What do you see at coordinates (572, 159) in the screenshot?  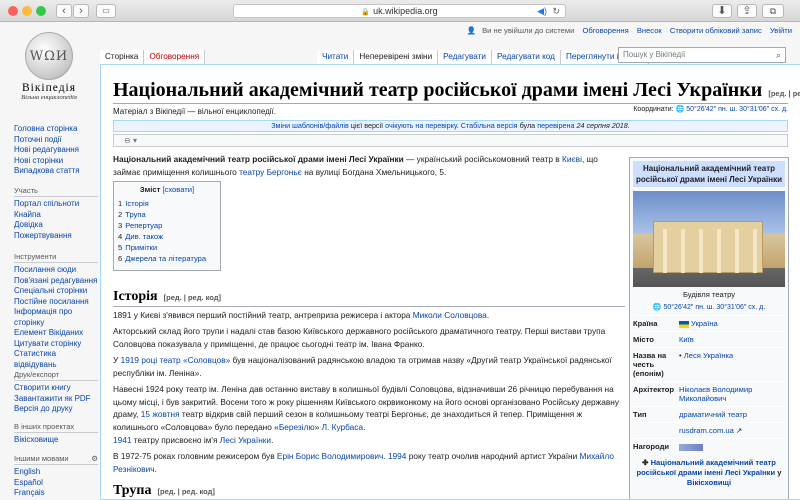 I see `link-kyiv: Києві` at bounding box center [572, 159].